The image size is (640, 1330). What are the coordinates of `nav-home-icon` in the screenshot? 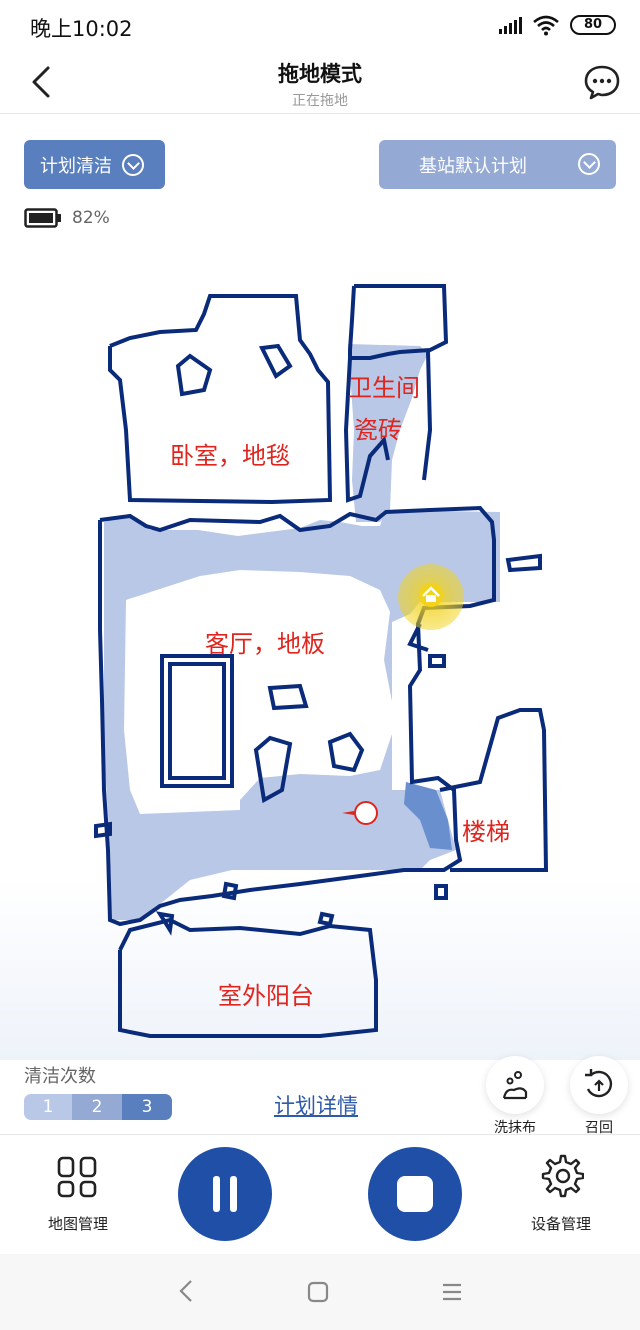 It's located at (318, 1292).